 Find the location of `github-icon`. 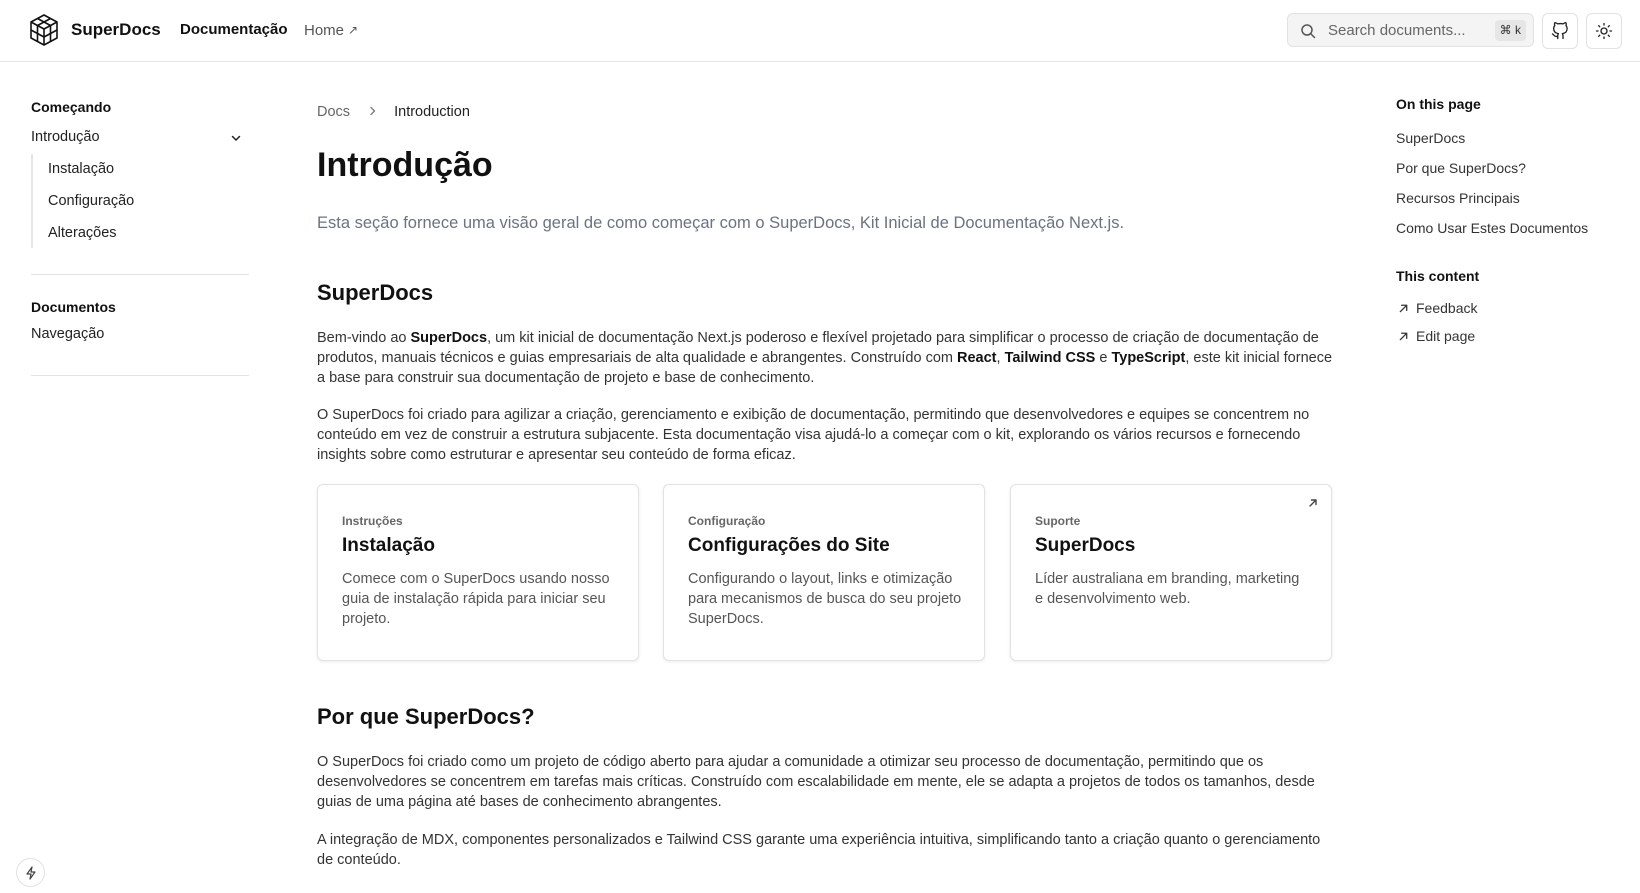

github-icon is located at coordinates (1559, 31).